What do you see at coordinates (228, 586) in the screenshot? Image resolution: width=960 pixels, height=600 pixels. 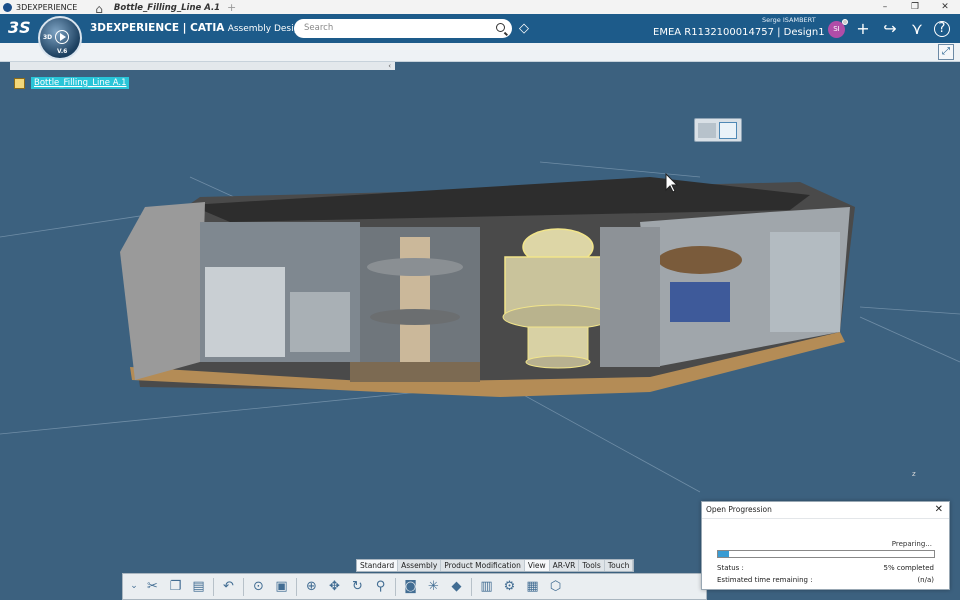 I see `undo-icon: ↶` at bounding box center [228, 586].